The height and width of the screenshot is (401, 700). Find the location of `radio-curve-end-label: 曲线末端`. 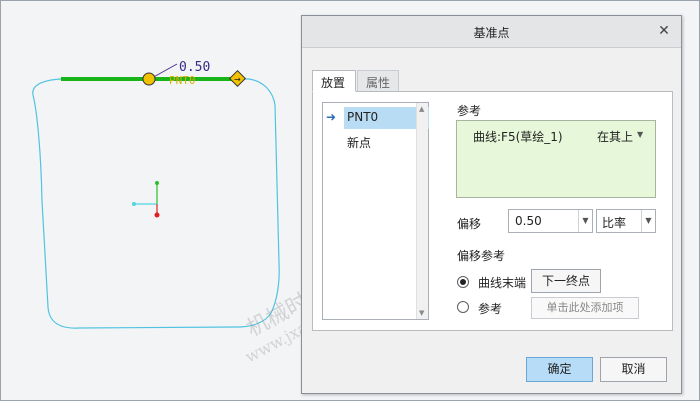

radio-curve-end-label: 曲线末端 is located at coordinates (502, 282).